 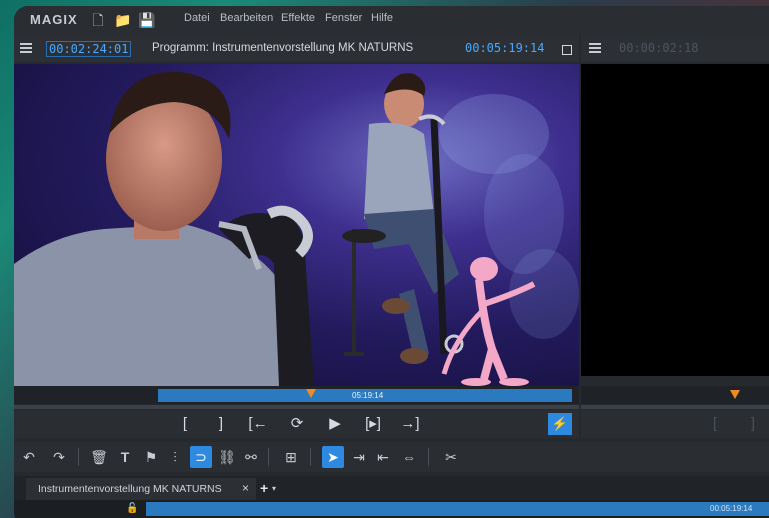 I want to click on magix-logo: MAGIX, so click(x=54, y=19).